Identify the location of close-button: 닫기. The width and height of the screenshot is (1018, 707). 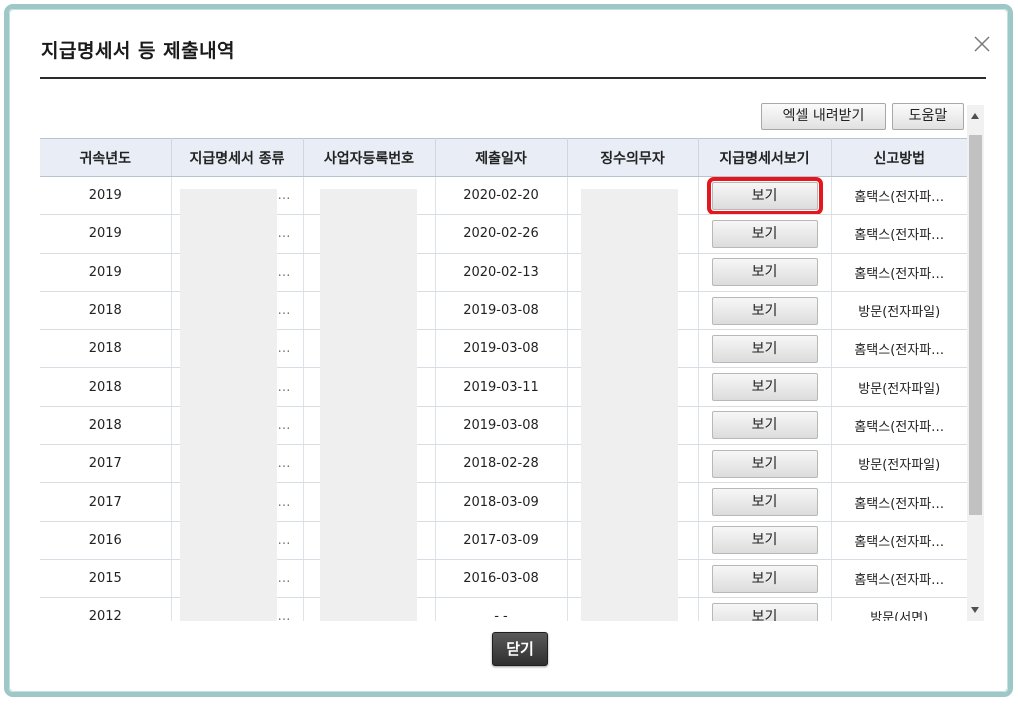
(520, 649).